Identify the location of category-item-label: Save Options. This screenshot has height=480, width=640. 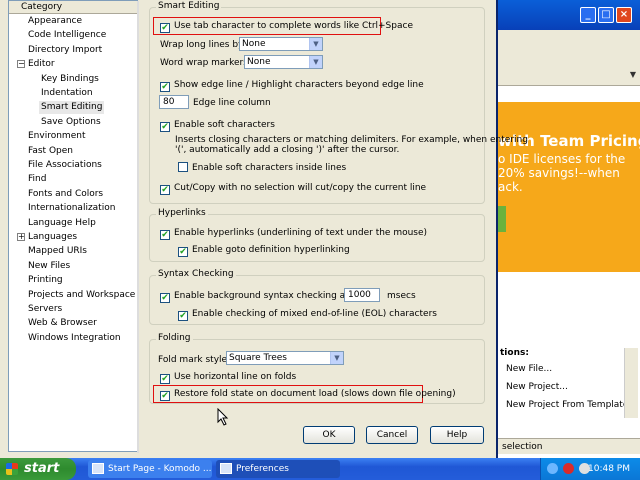
(71, 121).